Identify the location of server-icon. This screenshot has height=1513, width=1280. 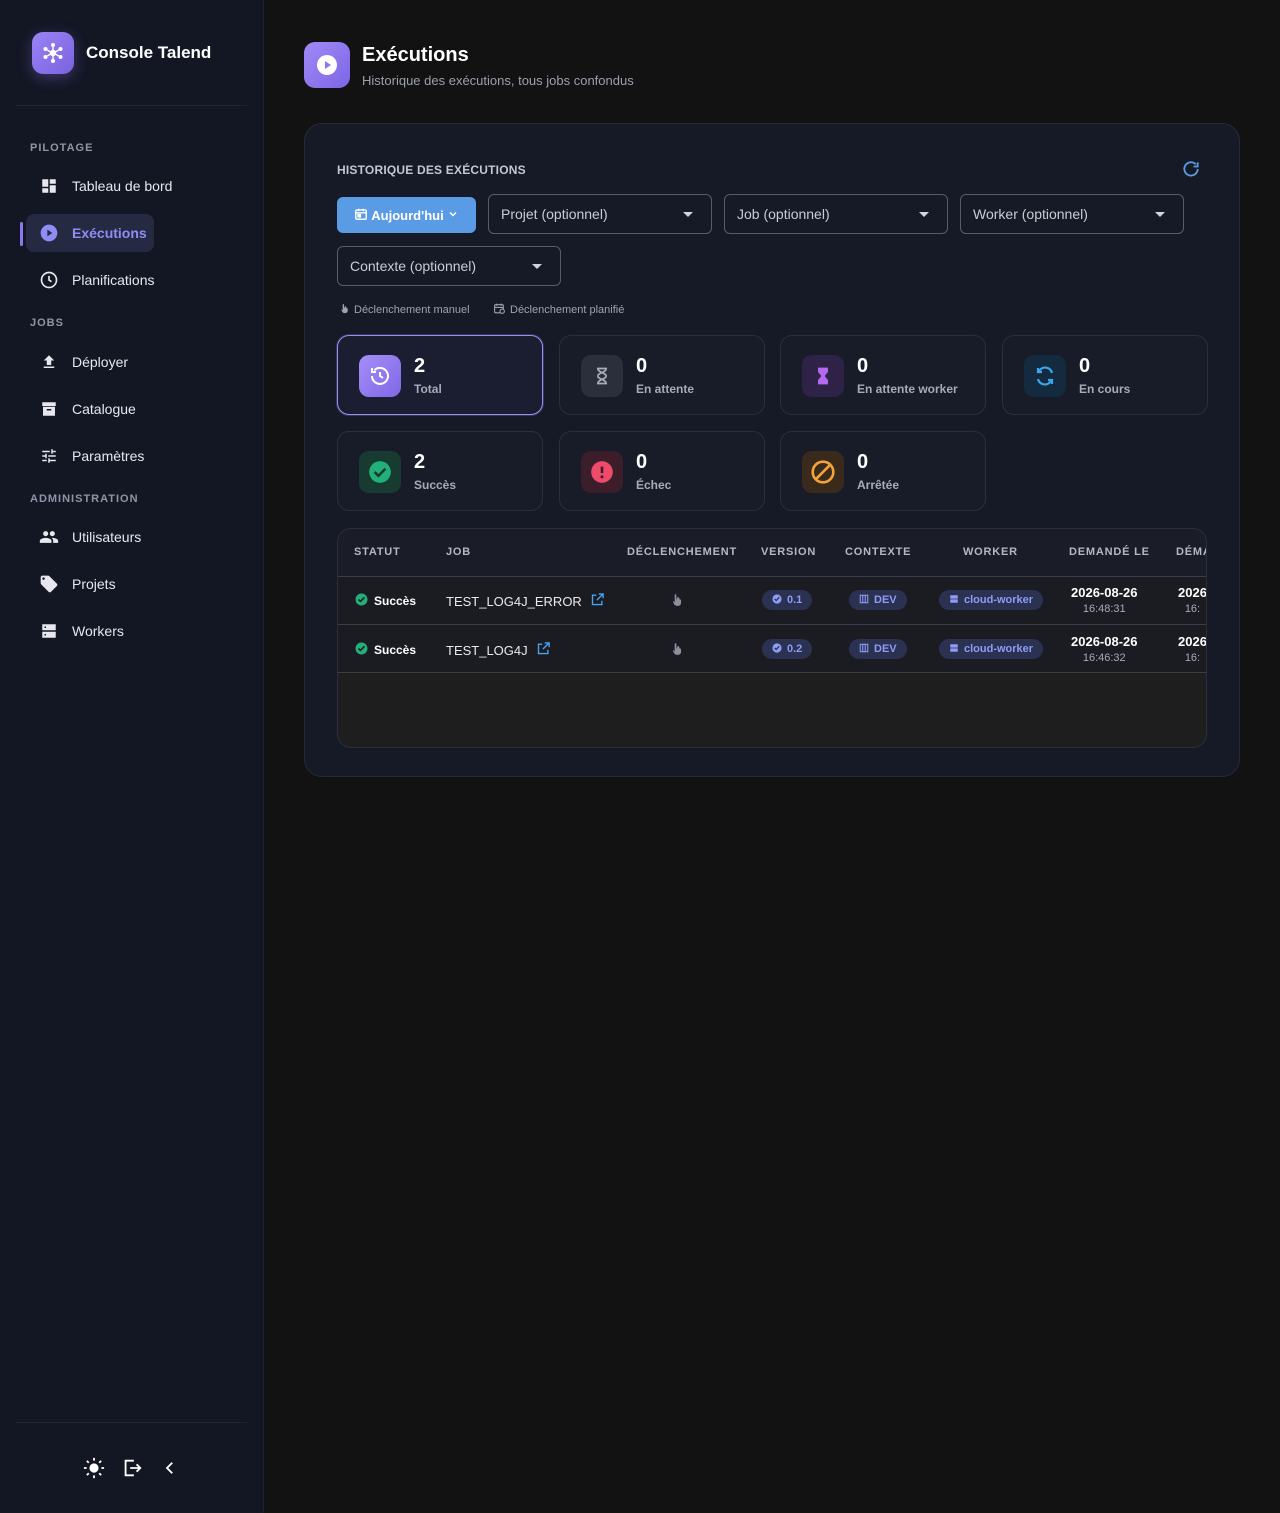
(954, 600).